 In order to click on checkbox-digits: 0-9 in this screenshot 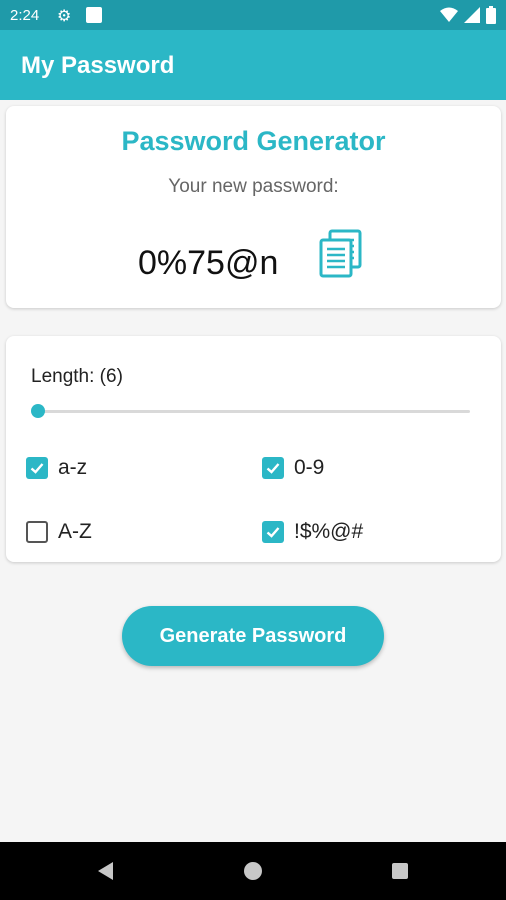, I will do `click(293, 468)`.